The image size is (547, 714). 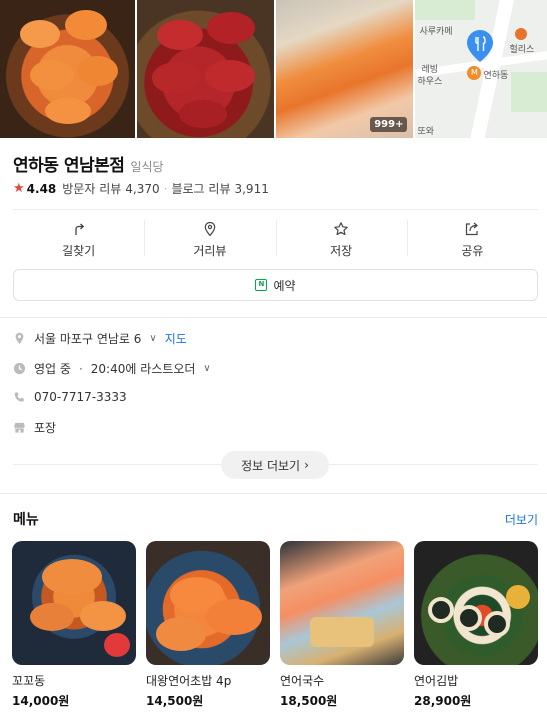 What do you see at coordinates (26, 520) in the screenshot?
I see `menu-section-title: 메뉴` at bounding box center [26, 520].